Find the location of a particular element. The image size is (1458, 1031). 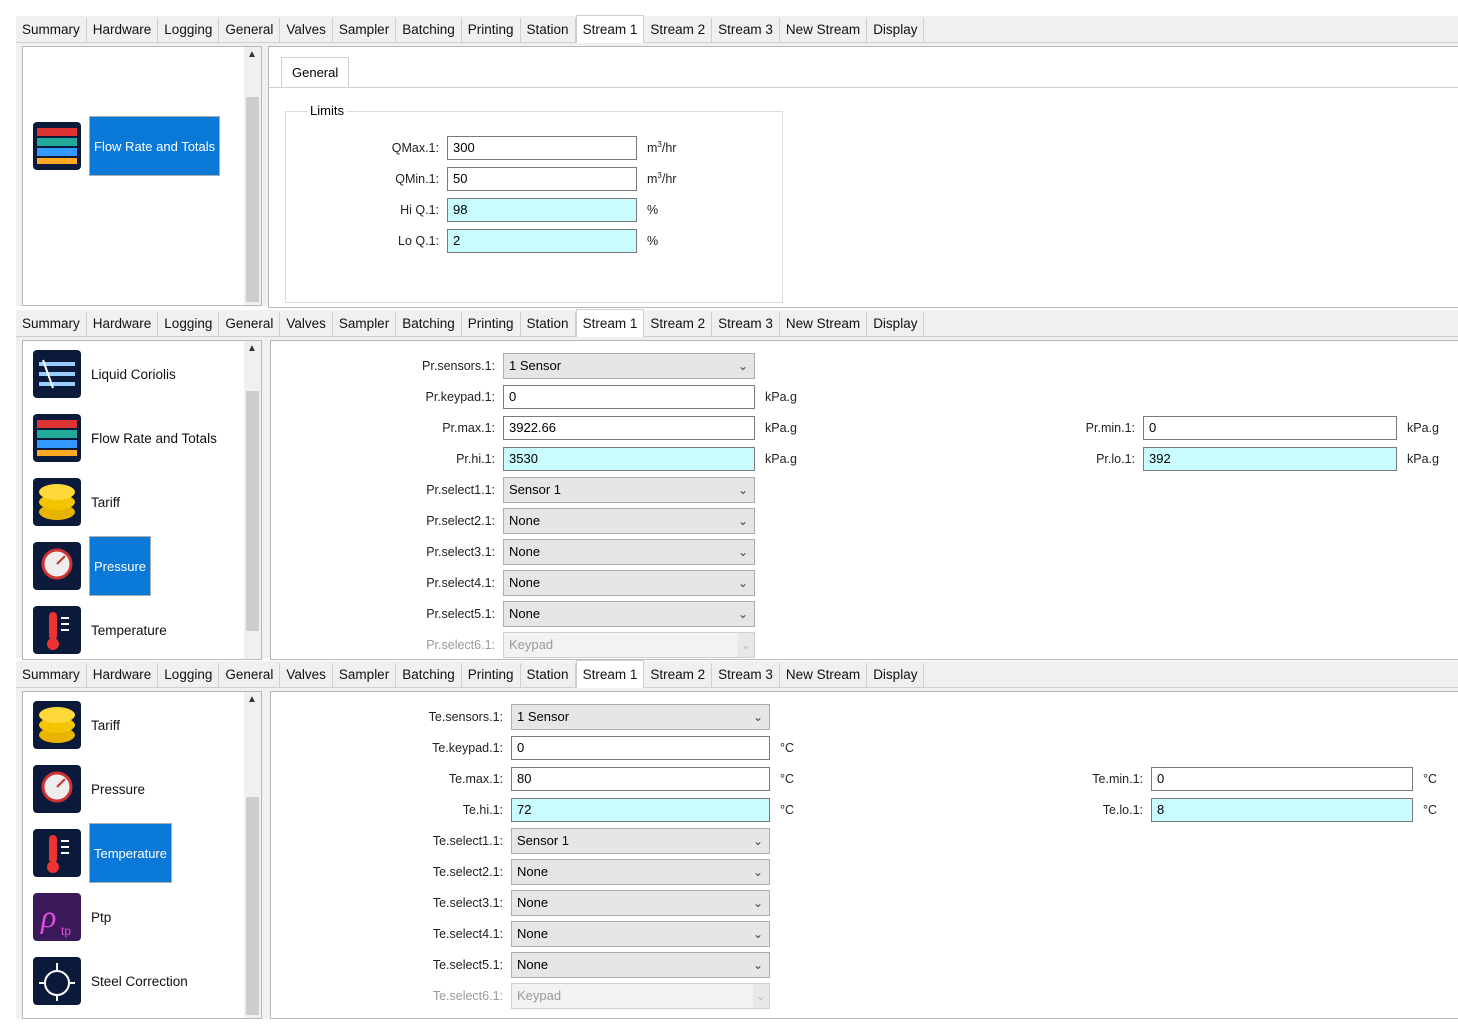

pr-min-input: 0 is located at coordinates (1270, 428).